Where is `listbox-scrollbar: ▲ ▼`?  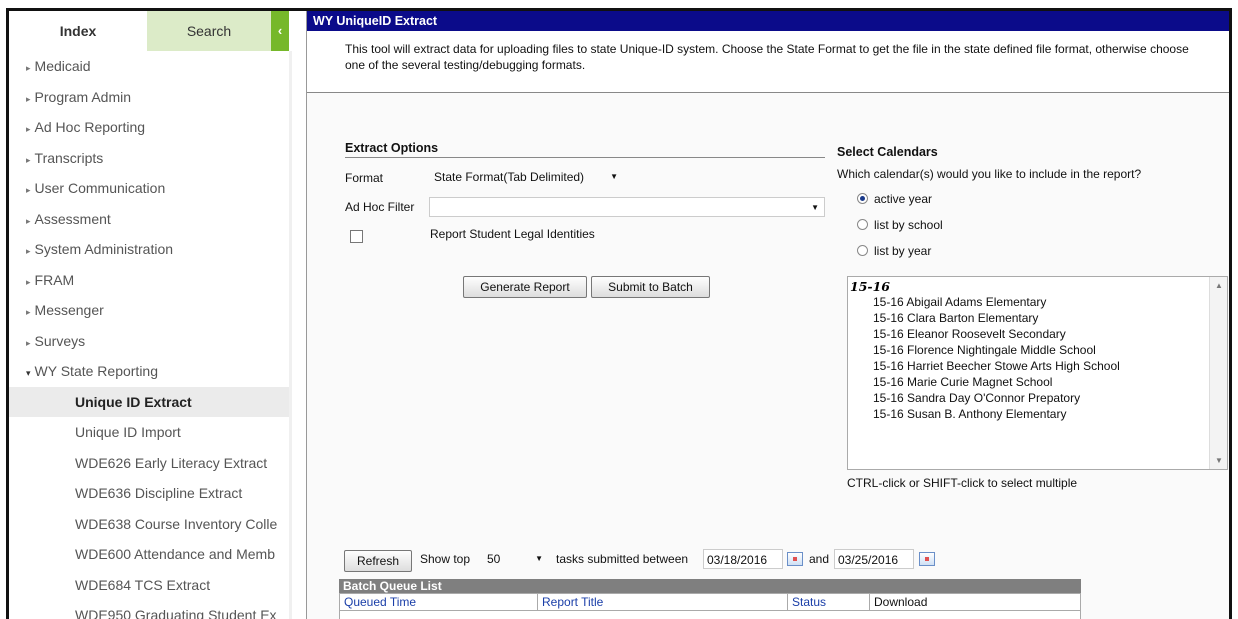
listbox-scrollbar: ▲ ▼ is located at coordinates (1218, 373).